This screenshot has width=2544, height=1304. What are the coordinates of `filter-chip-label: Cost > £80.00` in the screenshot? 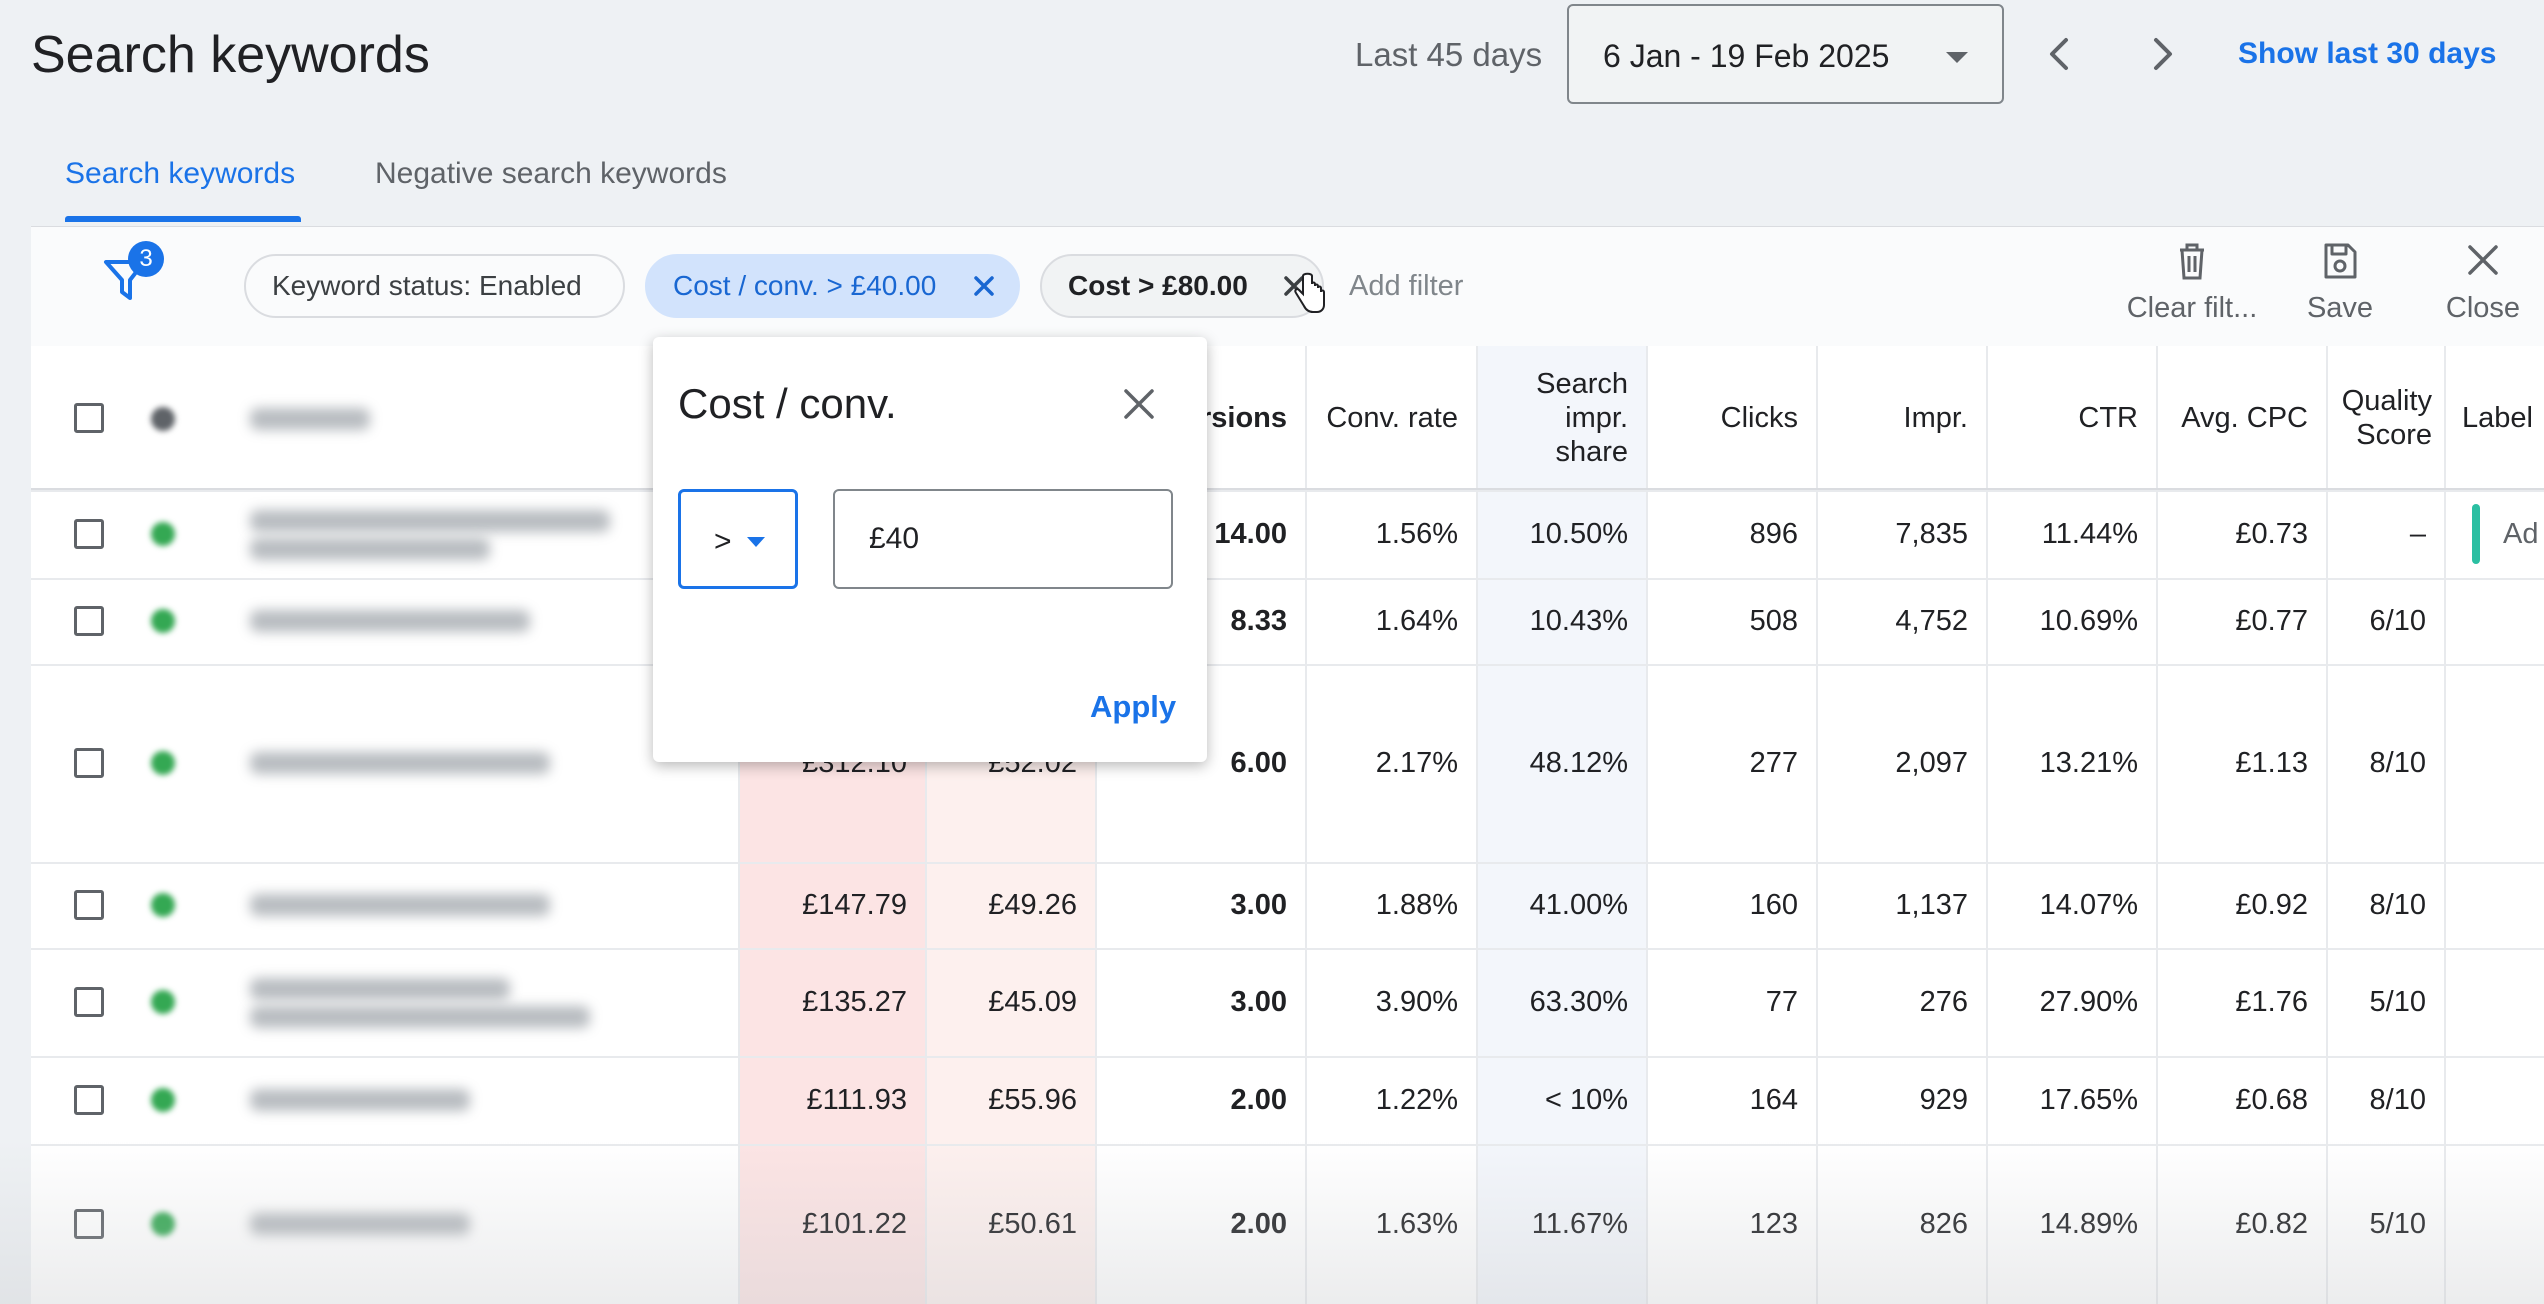 It's located at (1158, 285).